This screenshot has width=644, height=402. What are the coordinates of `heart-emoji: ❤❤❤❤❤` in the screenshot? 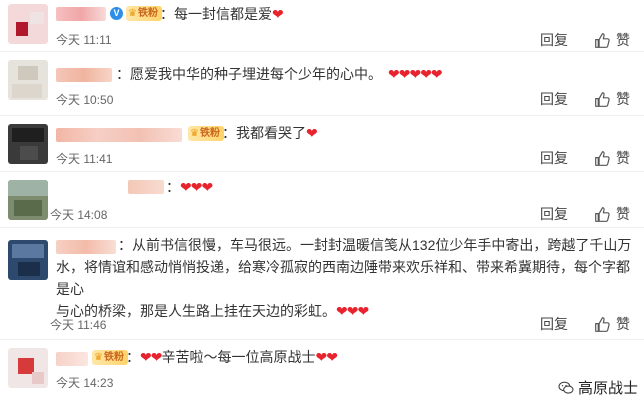 It's located at (415, 74).